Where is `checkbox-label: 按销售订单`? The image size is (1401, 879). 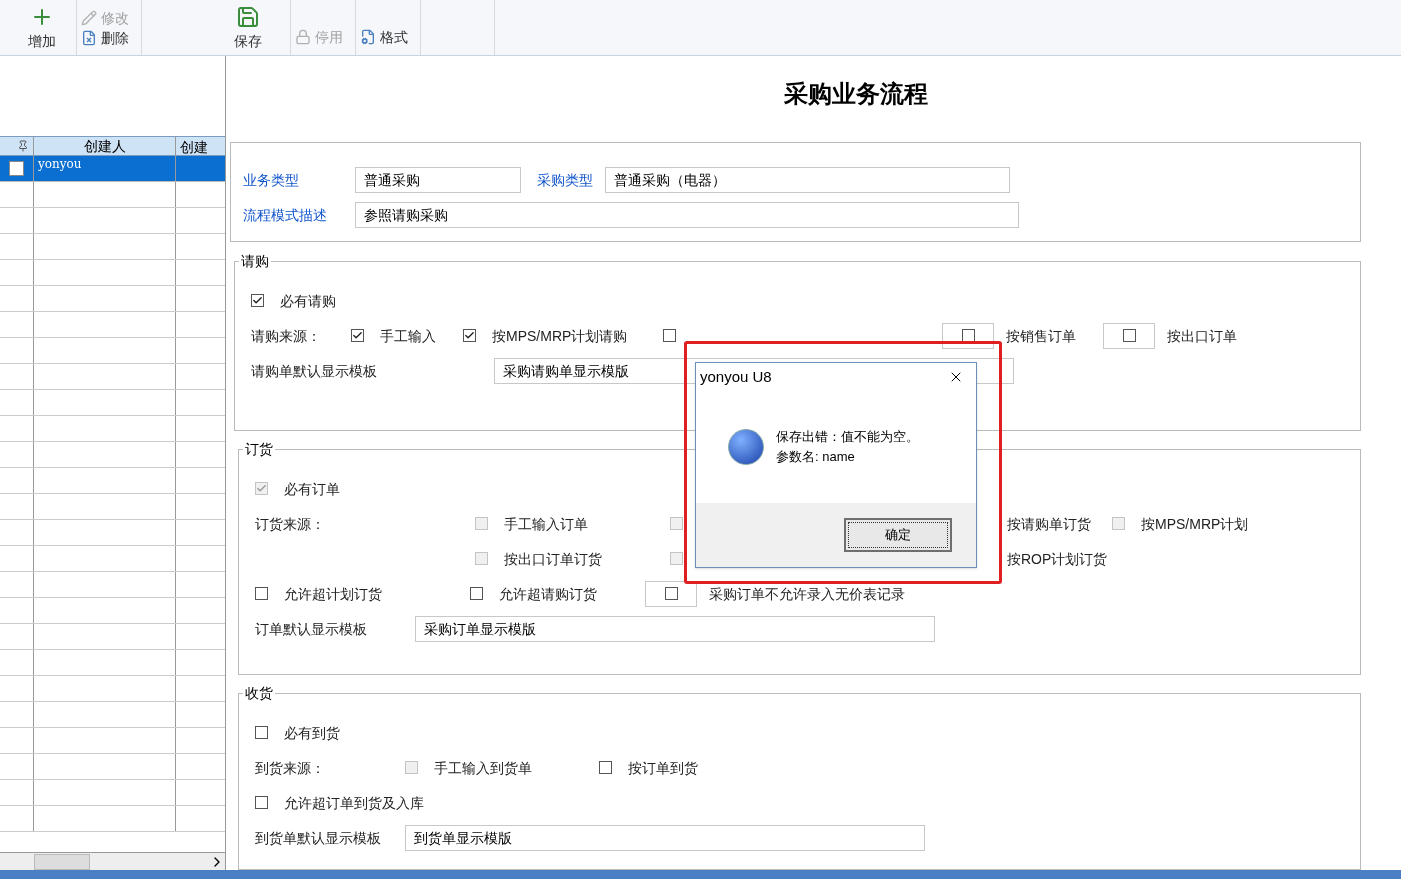
checkbox-label: 按销售订单 is located at coordinates (1041, 336).